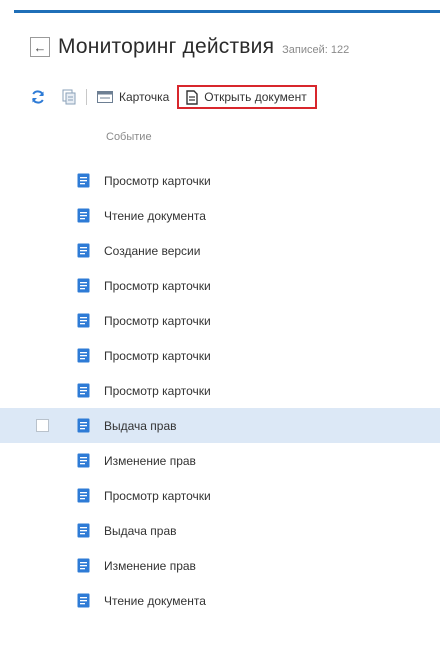  What do you see at coordinates (166, 46) in the screenshot?
I see `page-title: Мониторинг действия` at bounding box center [166, 46].